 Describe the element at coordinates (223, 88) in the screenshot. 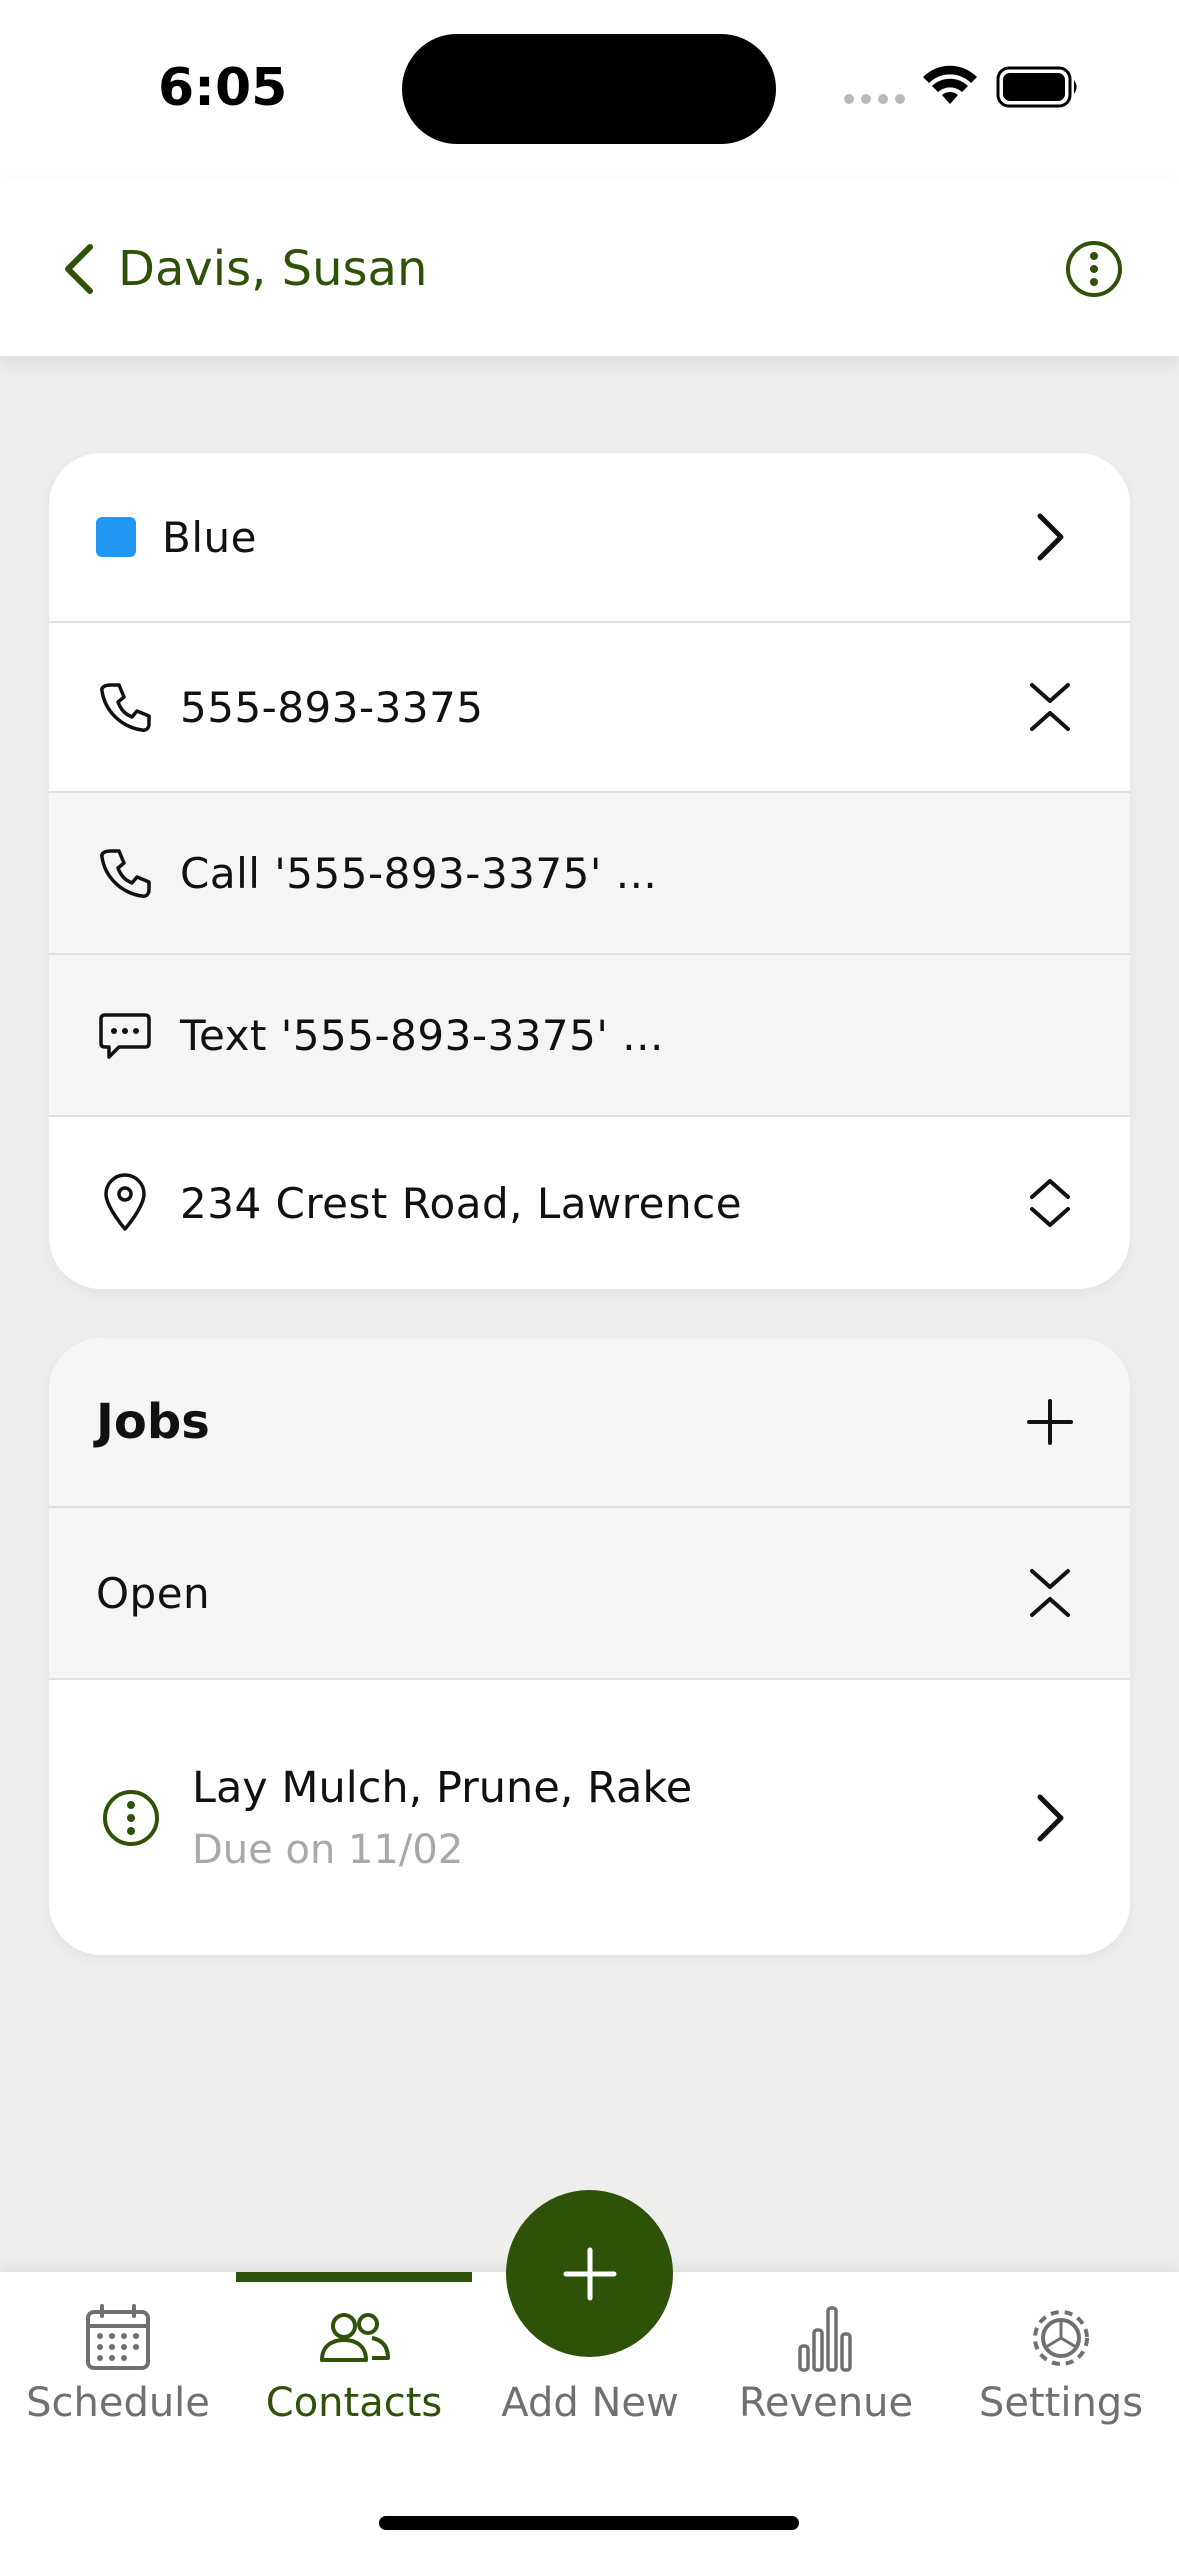

I see `status-time: 6:05` at that location.